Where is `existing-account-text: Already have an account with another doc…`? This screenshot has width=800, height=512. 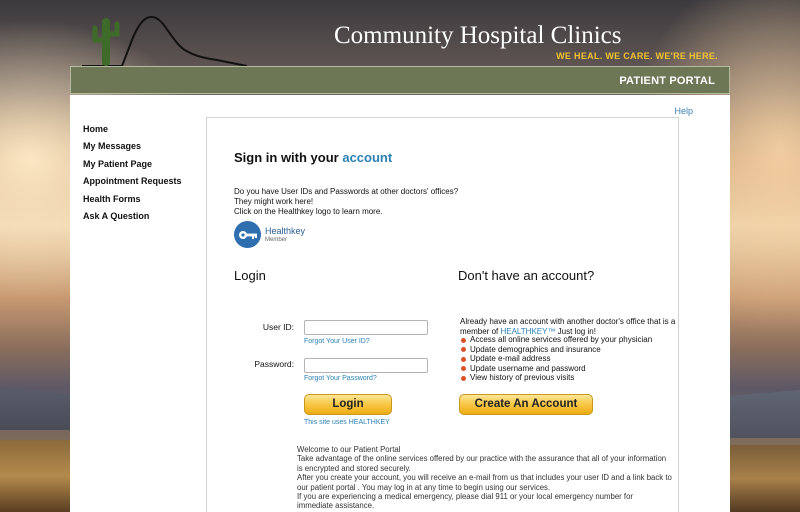 existing-account-text: Already have an account with another doc… is located at coordinates (572, 326).